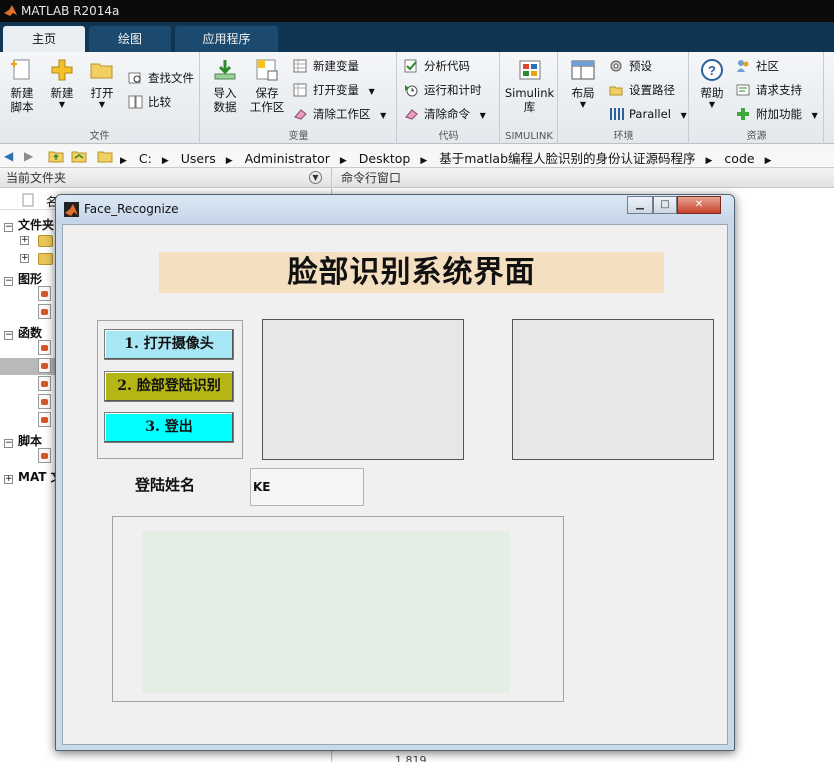  I want to click on open-button: 打开 ▼, so click(102, 84).